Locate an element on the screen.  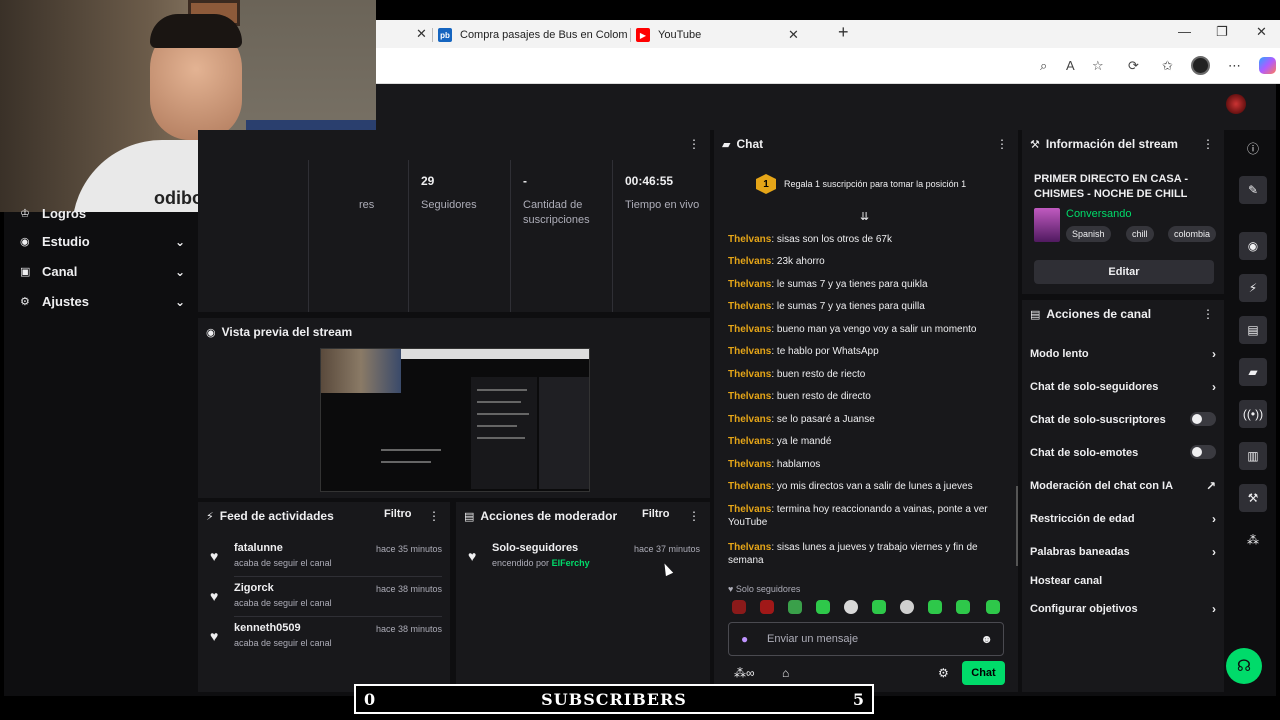
wrench-icon: ⚒ is located at coordinates (1253, 498).